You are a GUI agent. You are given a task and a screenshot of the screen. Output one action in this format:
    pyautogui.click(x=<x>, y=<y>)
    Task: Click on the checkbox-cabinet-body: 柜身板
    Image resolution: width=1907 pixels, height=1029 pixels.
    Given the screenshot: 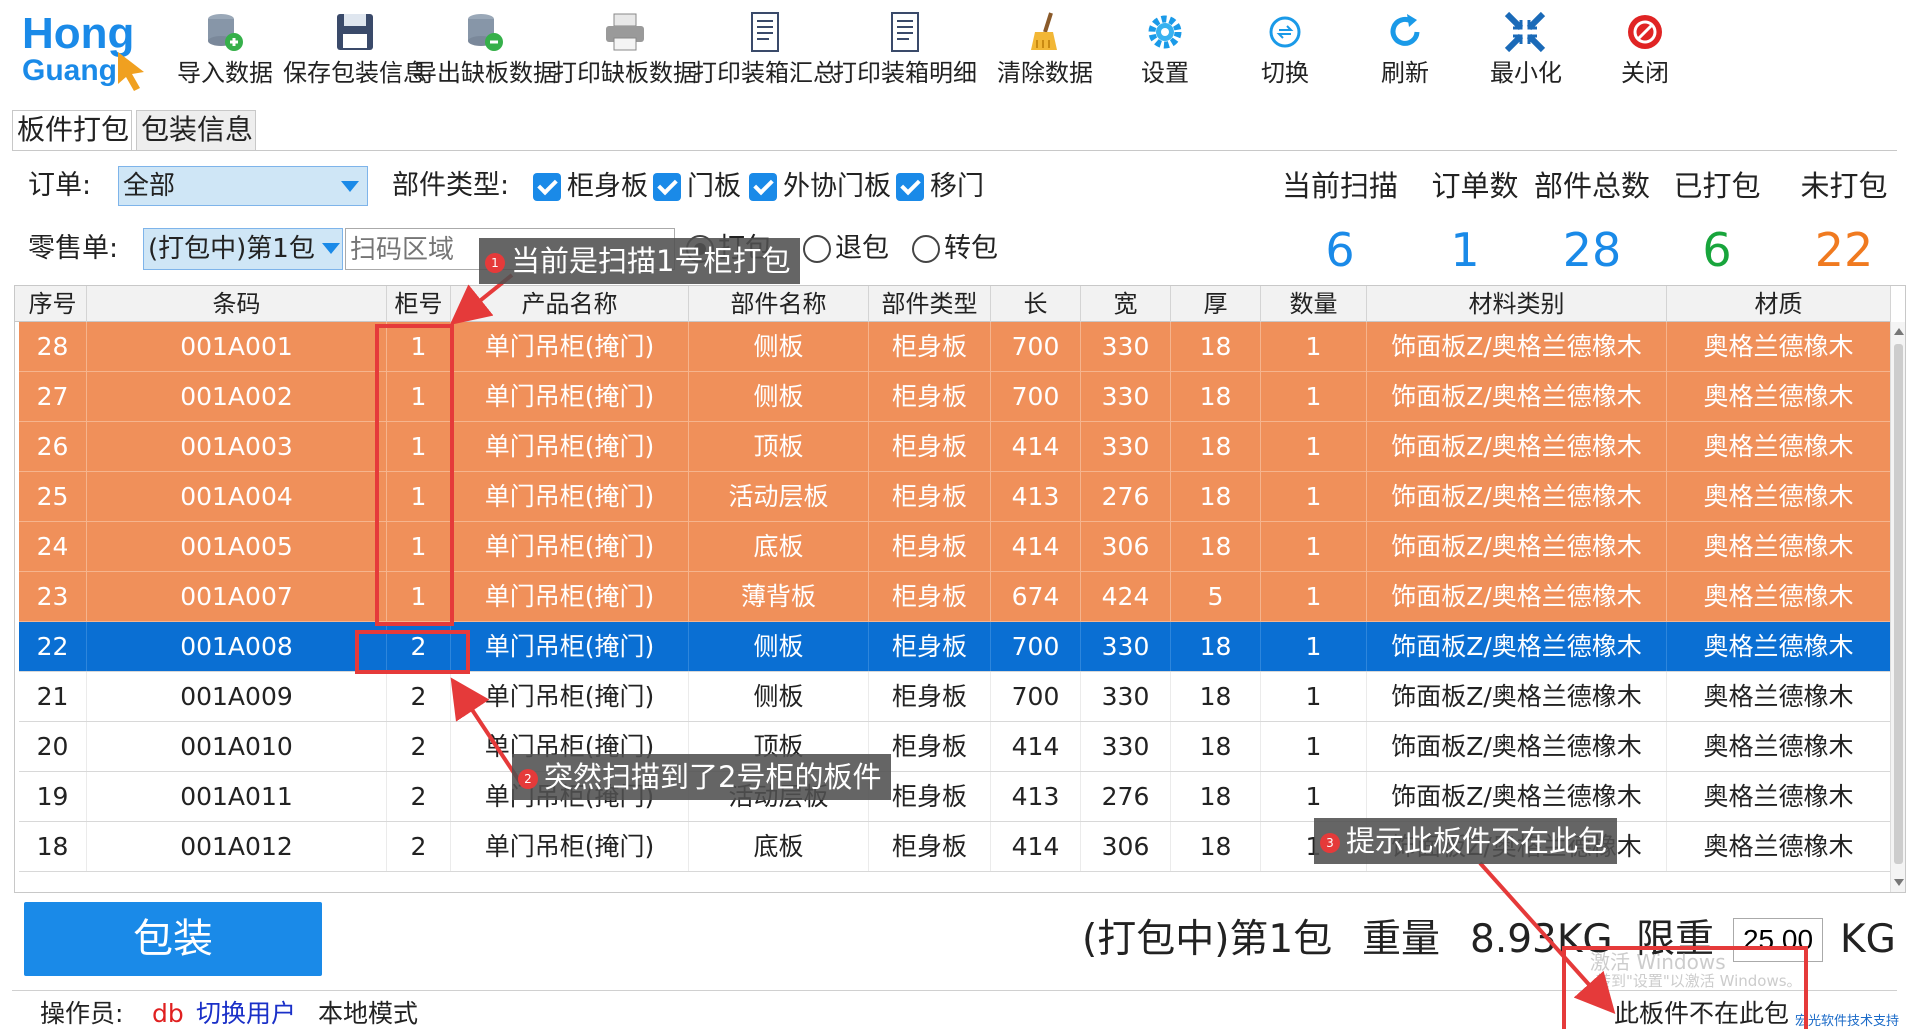 What is the action you would take?
    pyautogui.click(x=590, y=187)
    